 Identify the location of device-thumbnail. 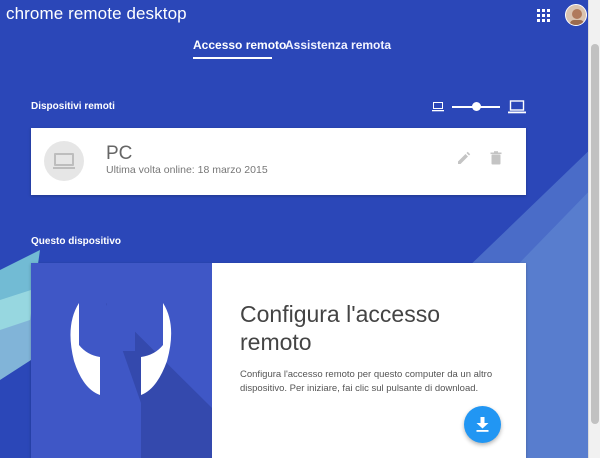
(64, 161).